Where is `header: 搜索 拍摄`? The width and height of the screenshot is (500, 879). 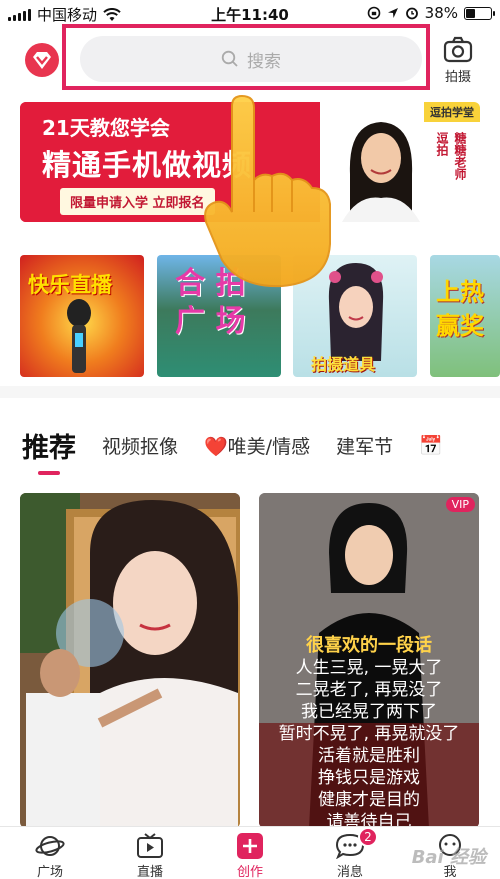
header: 搜索 拍摄 is located at coordinates (250, 58).